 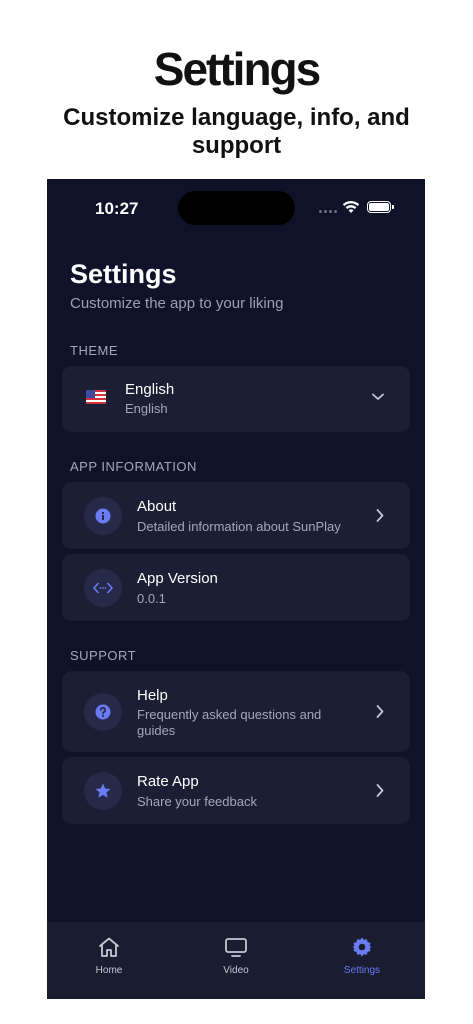 What do you see at coordinates (109, 970) in the screenshot?
I see `tab-home-label: Home` at bounding box center [109, 970].